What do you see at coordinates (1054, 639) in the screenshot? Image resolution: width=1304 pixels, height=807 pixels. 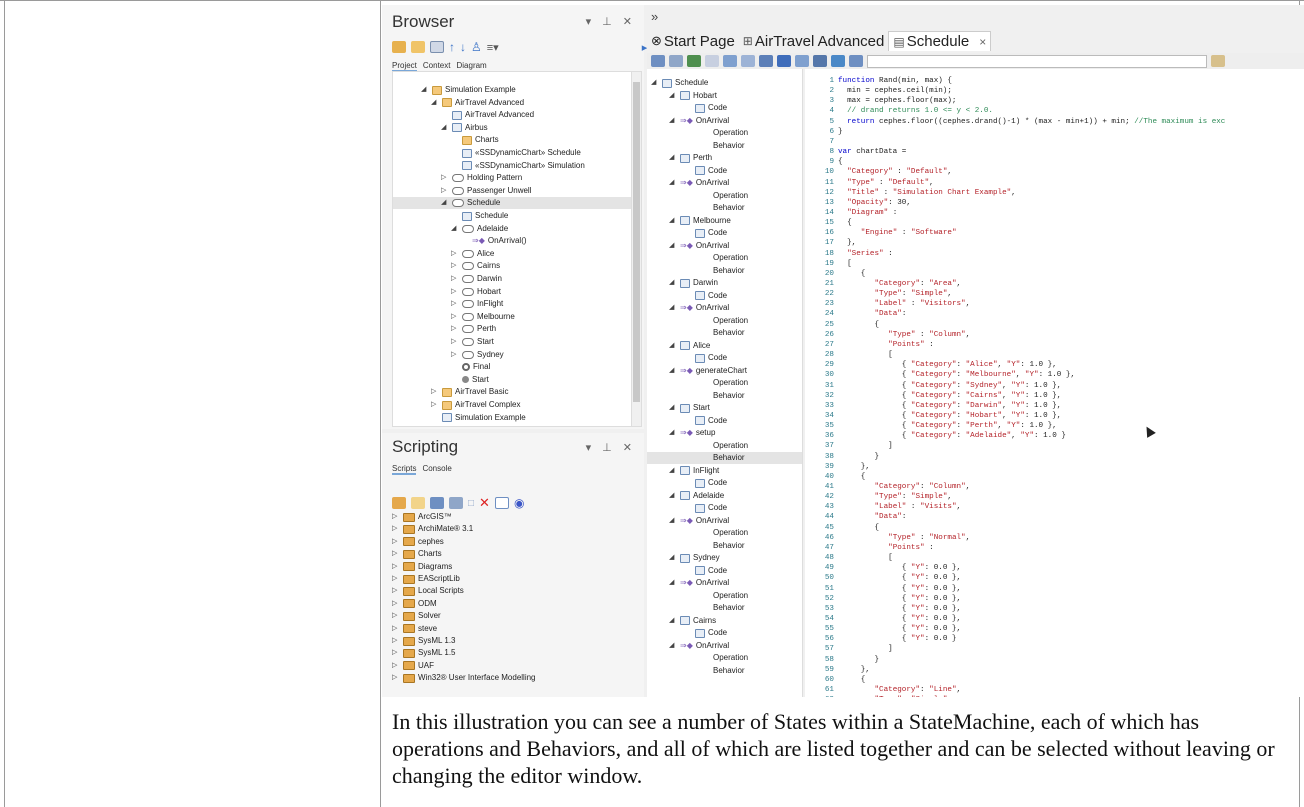 I see `code-line: 56 { "Y": 0.0 }` at bounding box center [1054, 639].